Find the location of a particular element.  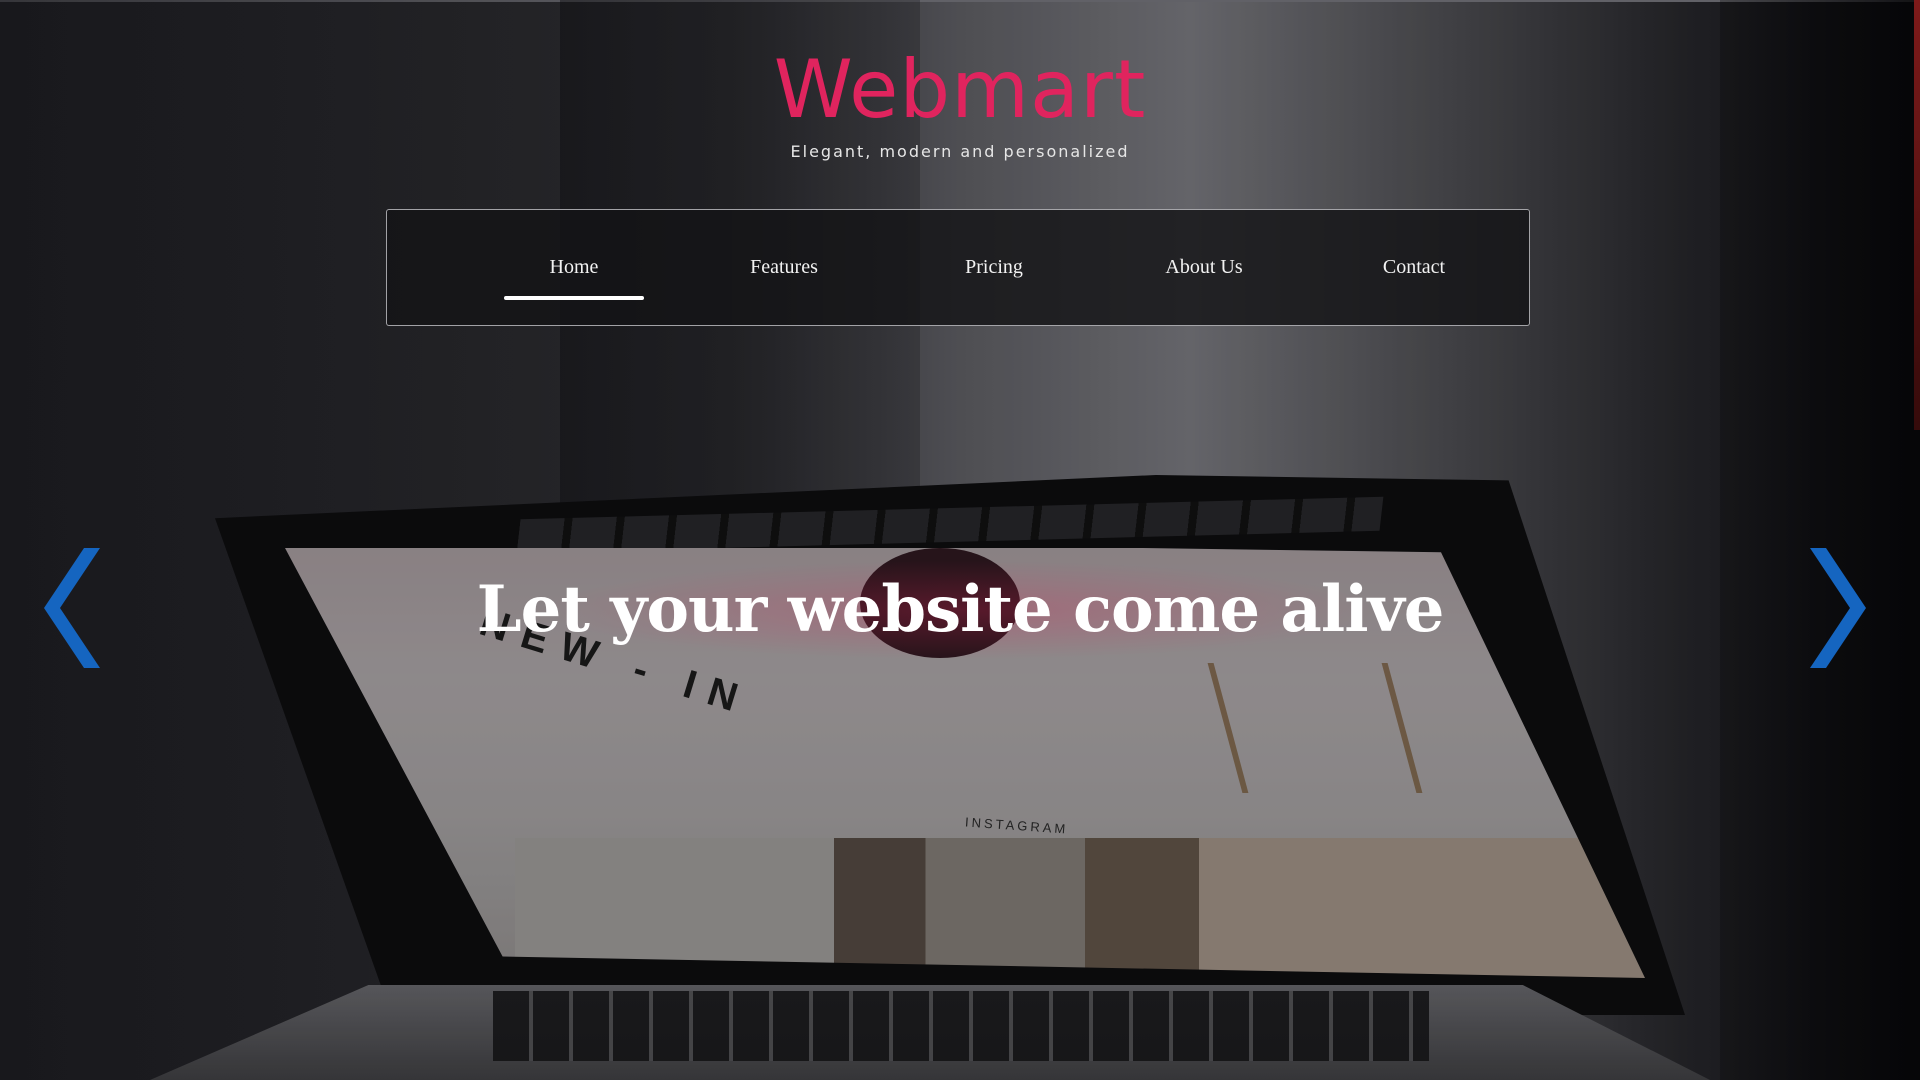

nav-item-home: Home is located at coordinates (574, 278).